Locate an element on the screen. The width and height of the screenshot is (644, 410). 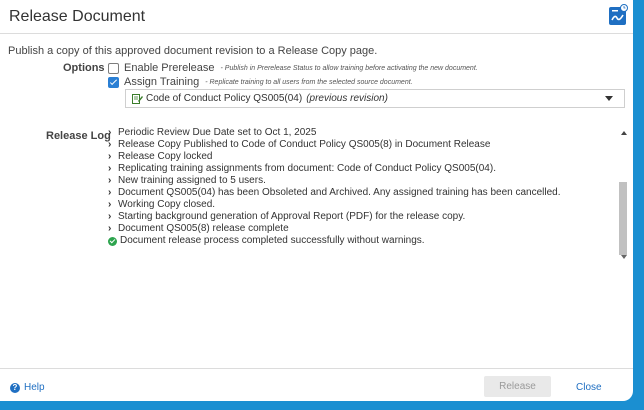
help-icon: ? is located at coordinates (15, 387).